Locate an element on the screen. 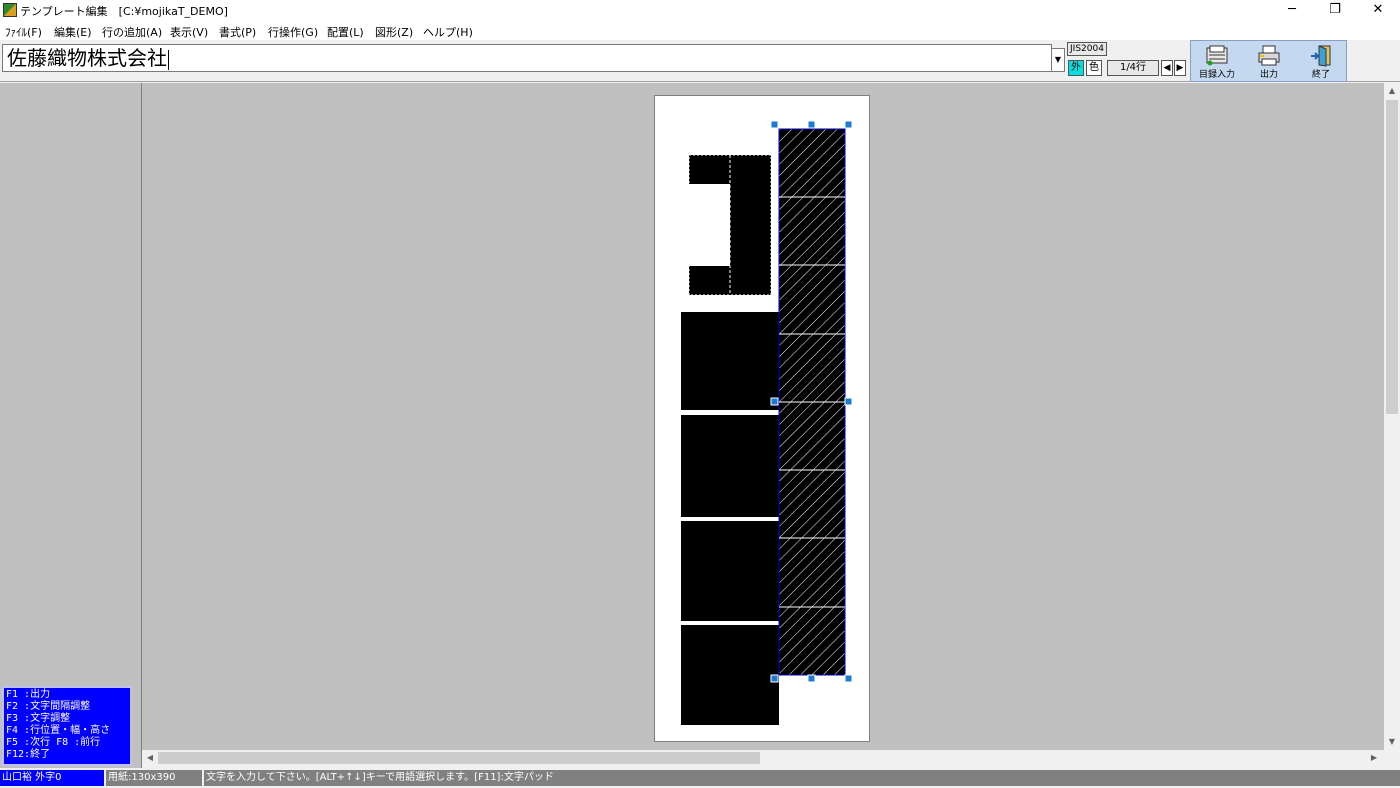  prev-line-button: ◀ is located at coordinates (1167, 68).